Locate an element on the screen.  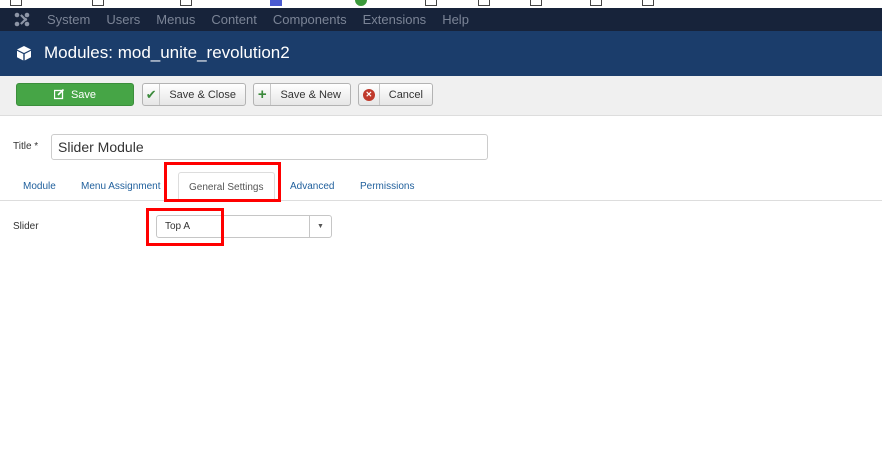
tab-menu-assignment: Menu Assignment is located at coordinates (121, 186).